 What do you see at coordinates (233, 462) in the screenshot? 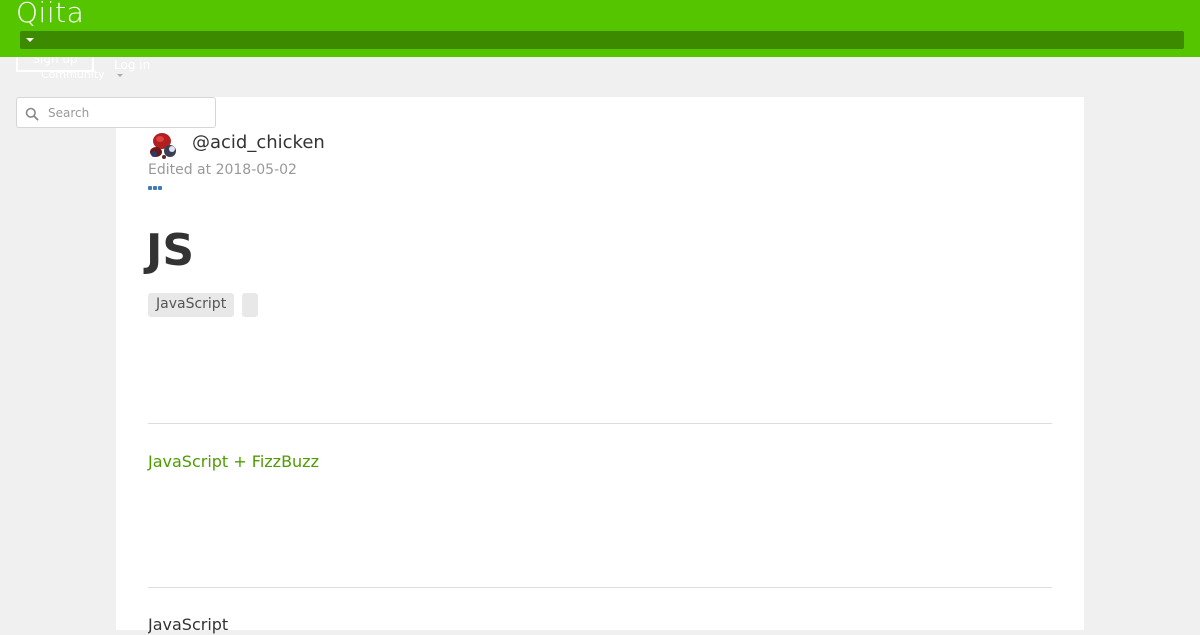
I see `toc-link: JavaScript + FizzBuzz` at bounding box center [233, 462].